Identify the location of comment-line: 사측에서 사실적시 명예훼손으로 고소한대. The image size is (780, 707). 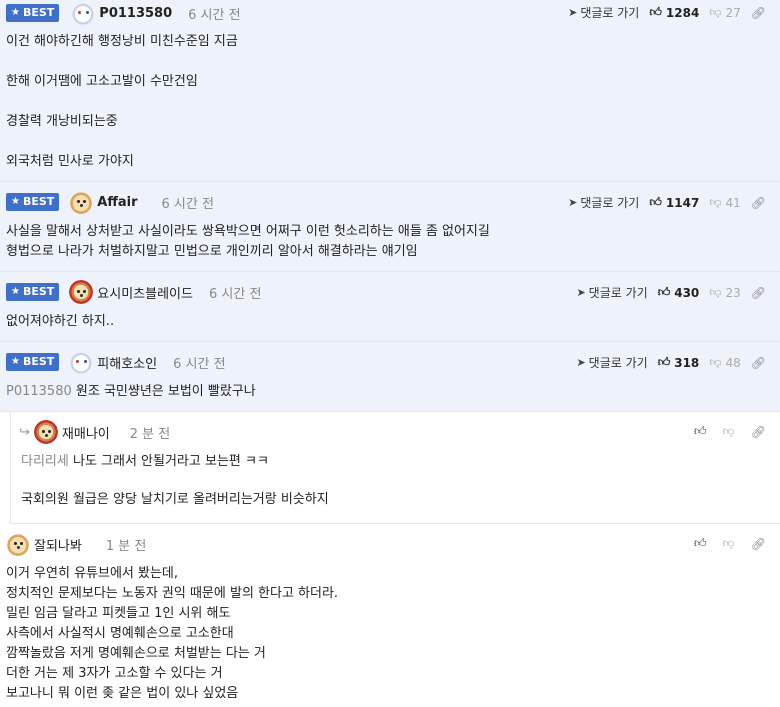
(120, 633).